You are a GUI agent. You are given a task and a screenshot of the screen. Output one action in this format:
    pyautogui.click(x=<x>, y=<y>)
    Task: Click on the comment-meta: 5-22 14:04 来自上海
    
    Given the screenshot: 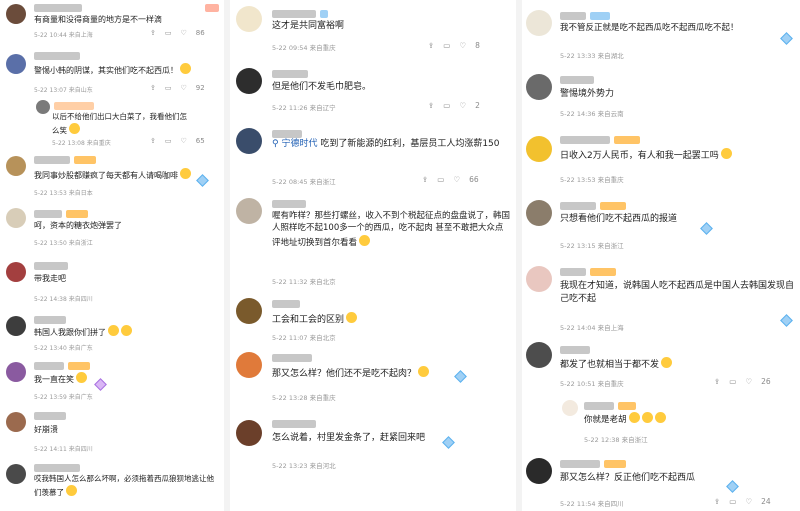 What is the action you would take?
    pyautogui.click(x=592, y=328)
    